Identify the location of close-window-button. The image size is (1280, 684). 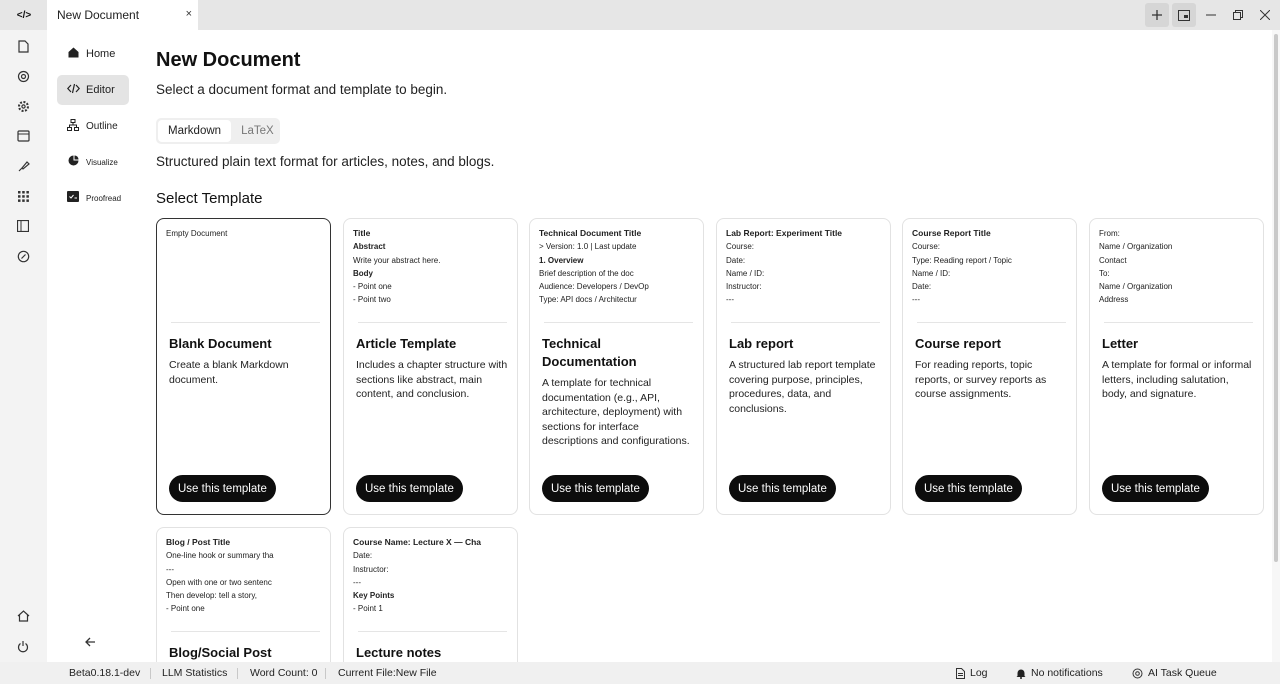
(1265, 15).